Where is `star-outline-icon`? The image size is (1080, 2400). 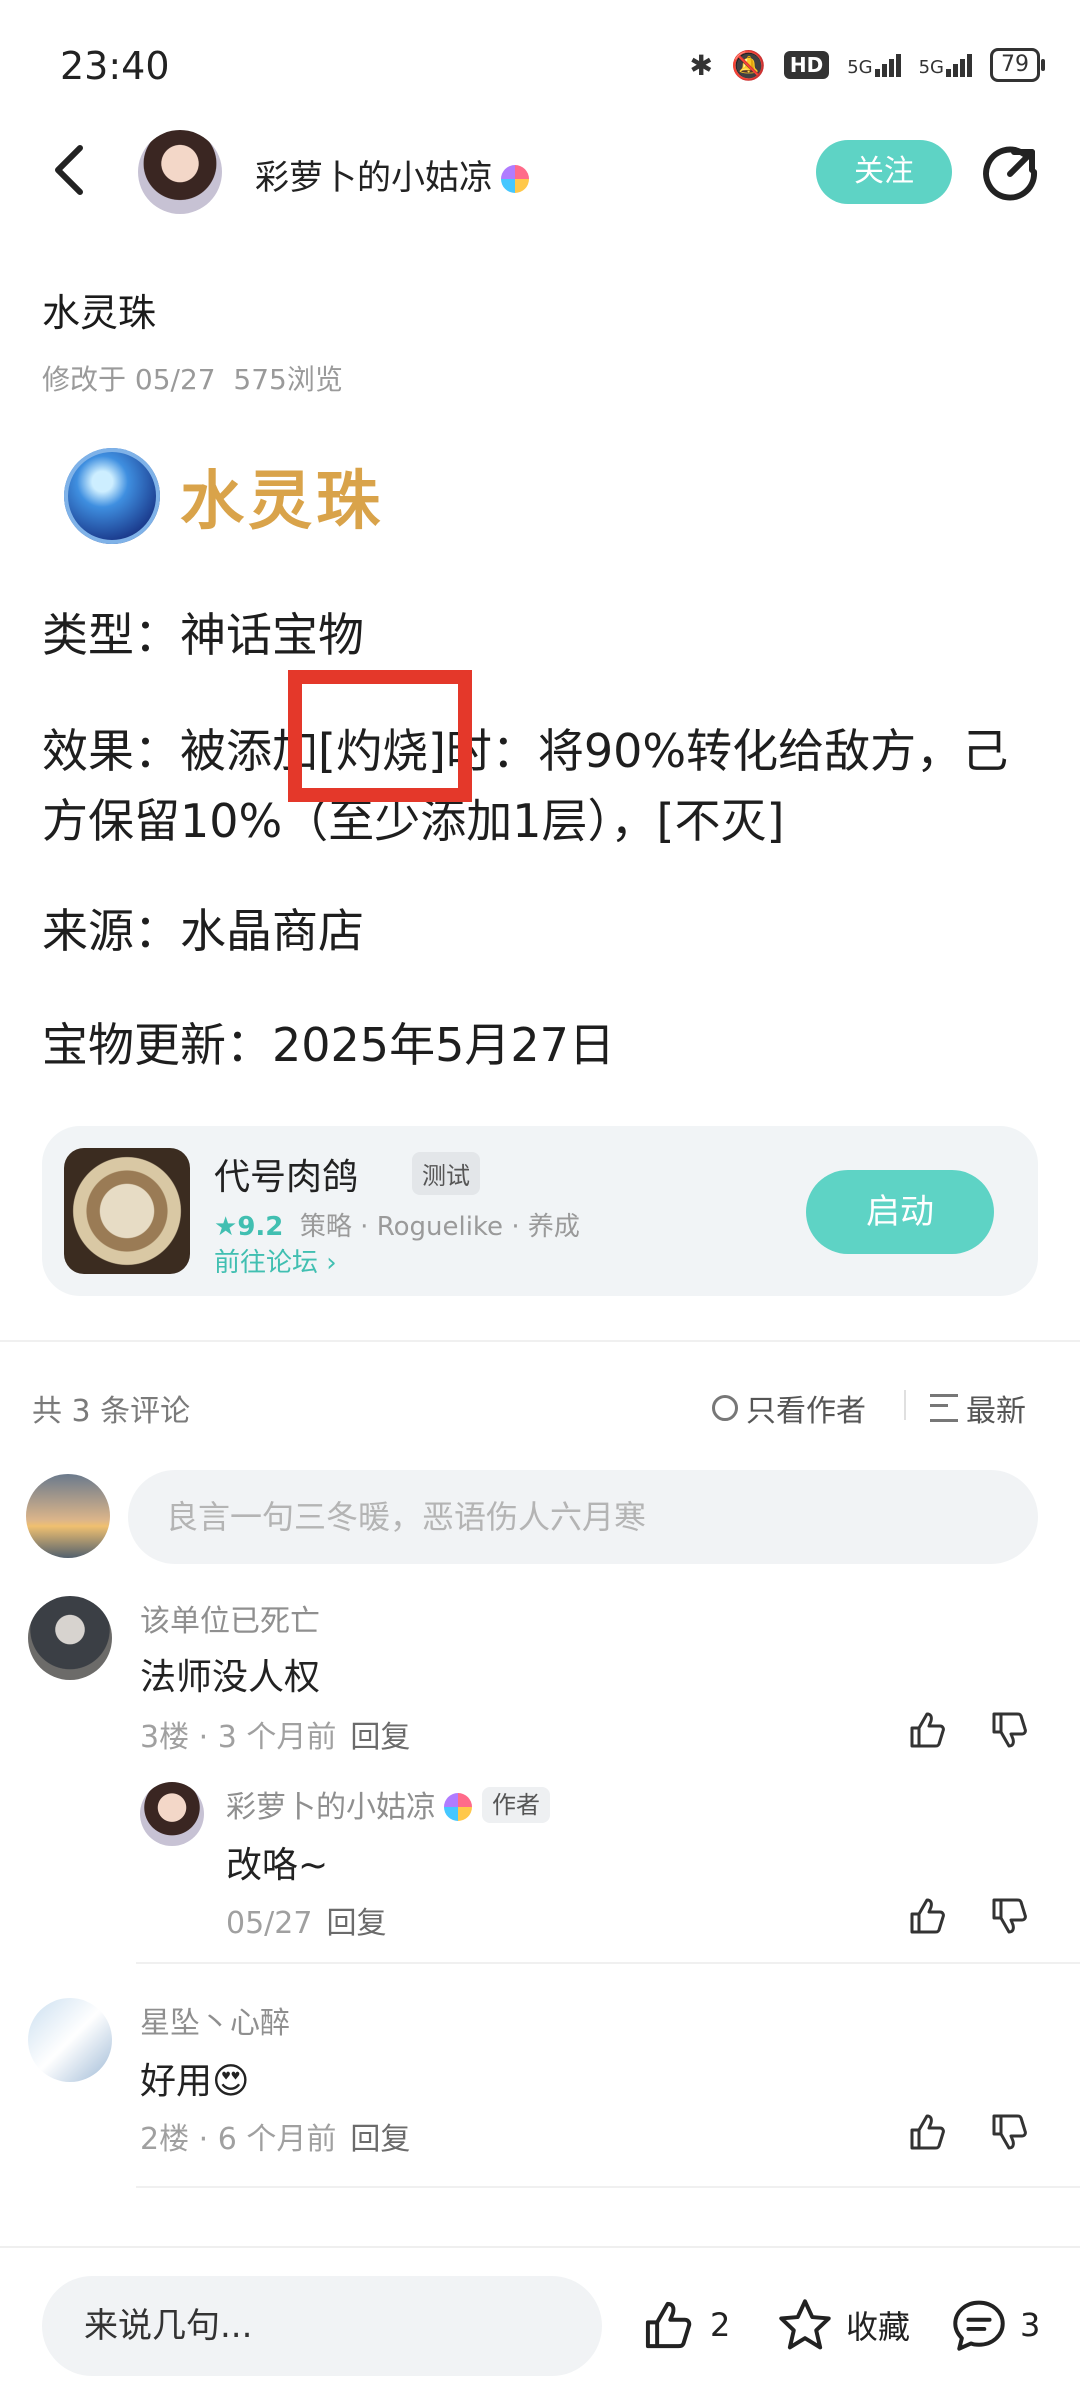 star-outline-icon is located at coordinates (805, 2324).